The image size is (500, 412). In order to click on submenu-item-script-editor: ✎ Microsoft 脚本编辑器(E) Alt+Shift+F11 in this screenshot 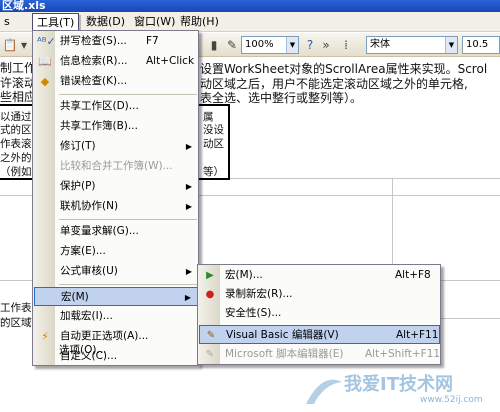, I will do `click(319, 354)`.